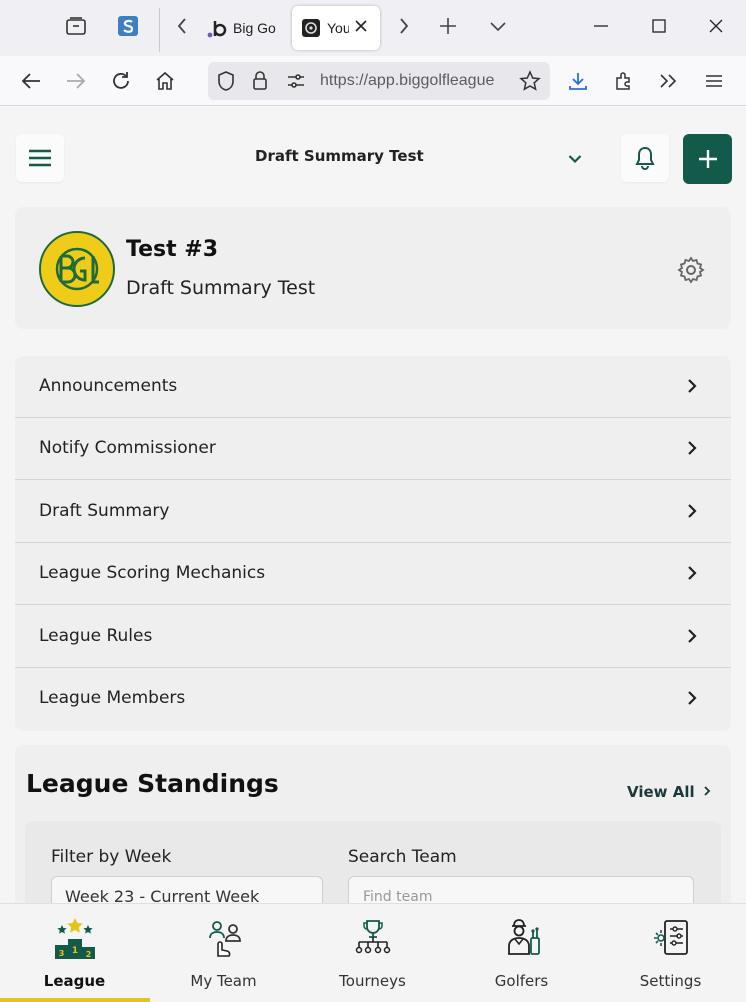 The image size is (746, 1002). Describe the element at coordinates (418, 81) in the screenshot. I see `url-text: https://app.biggolfleague` at that location.